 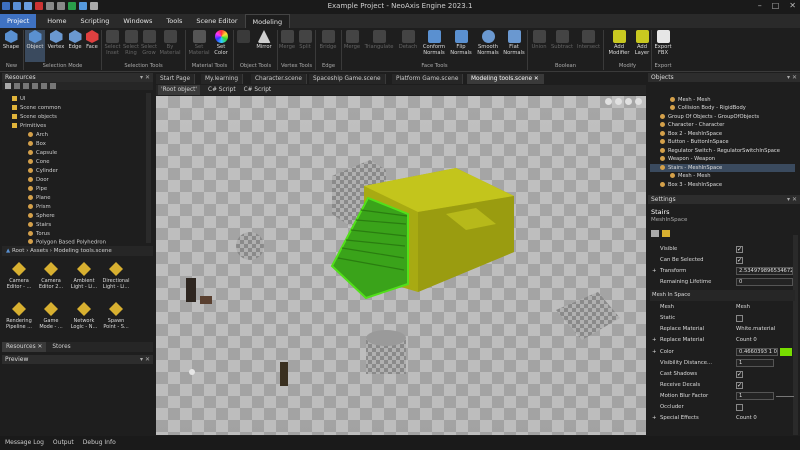 I want to click on tree-item: Pipe, so click(x=37, y=189).